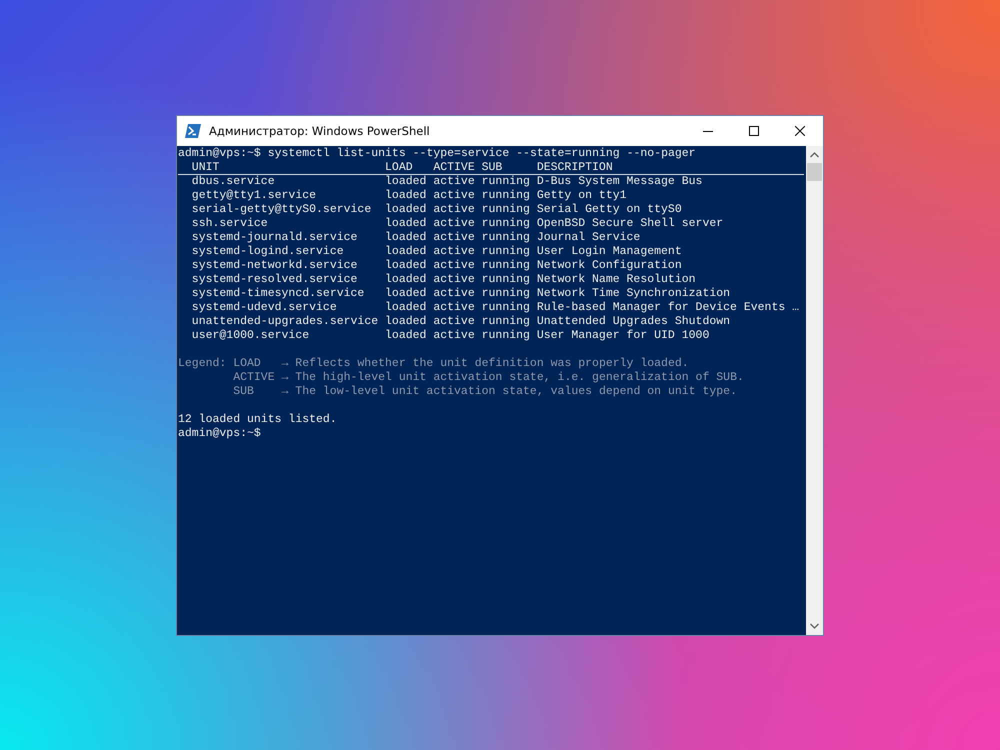 Image resolution: width=1000 pixels, height=750 pixels. Describe the element at coordinates (399, 167) in the screenshot. I see `column-header: LOAD` at that location.